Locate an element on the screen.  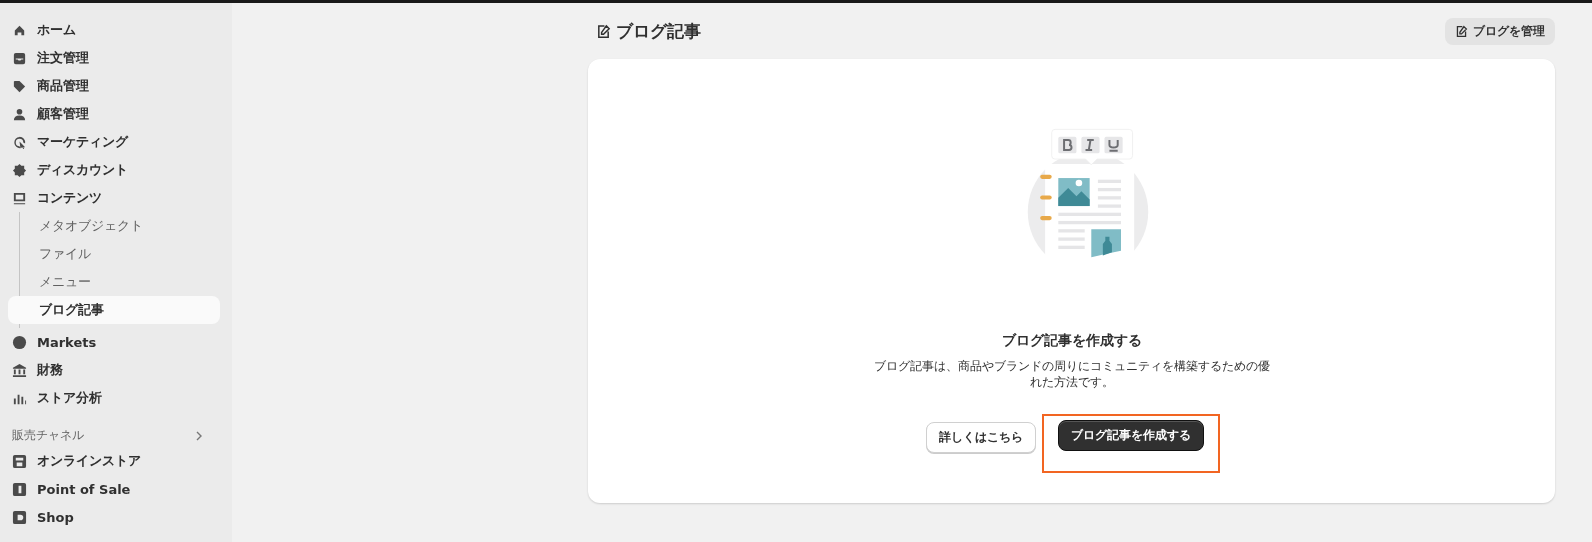
create-post-button: ブログ記事を作成する is located at coordinates (1130, 436).